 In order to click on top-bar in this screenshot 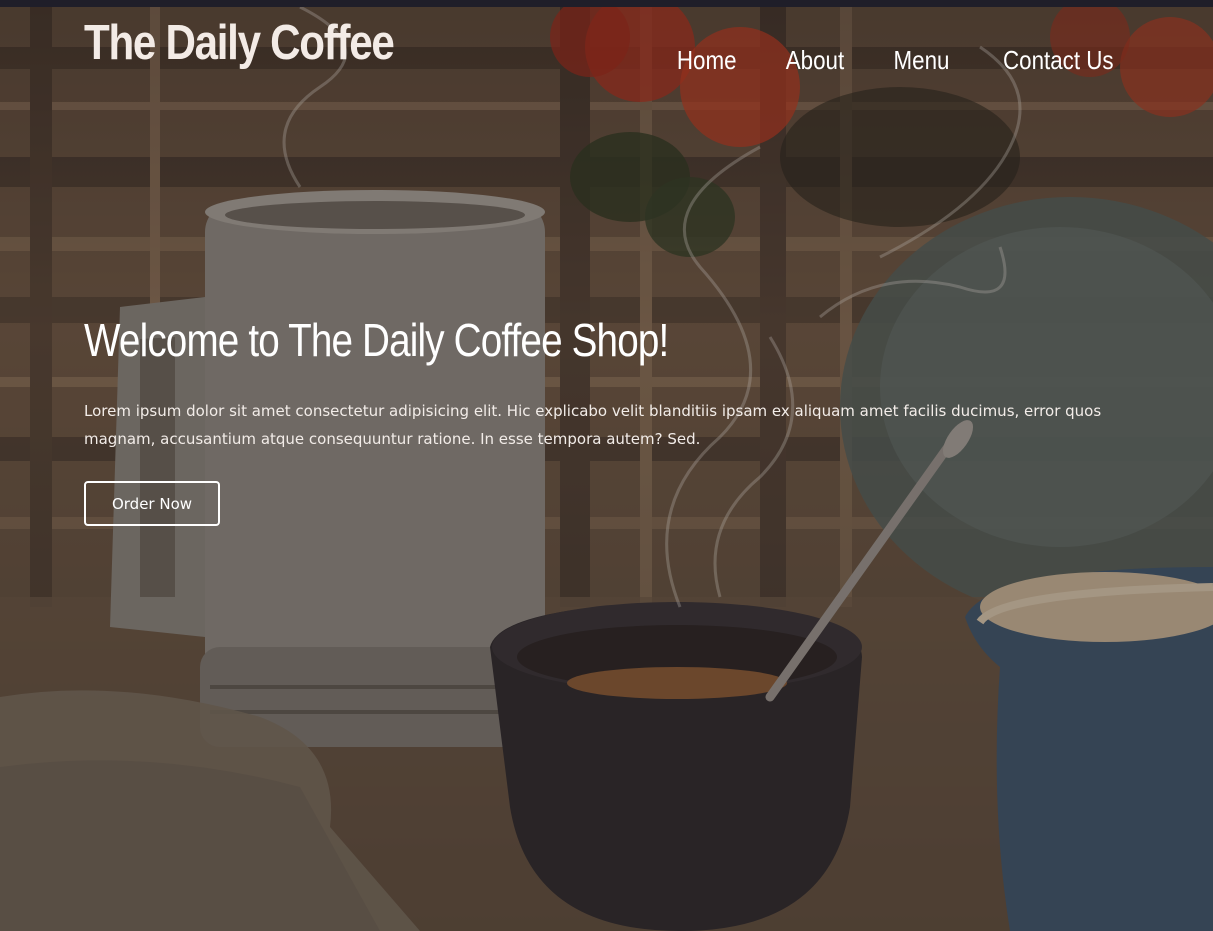, I will do `click(606, 3)`.